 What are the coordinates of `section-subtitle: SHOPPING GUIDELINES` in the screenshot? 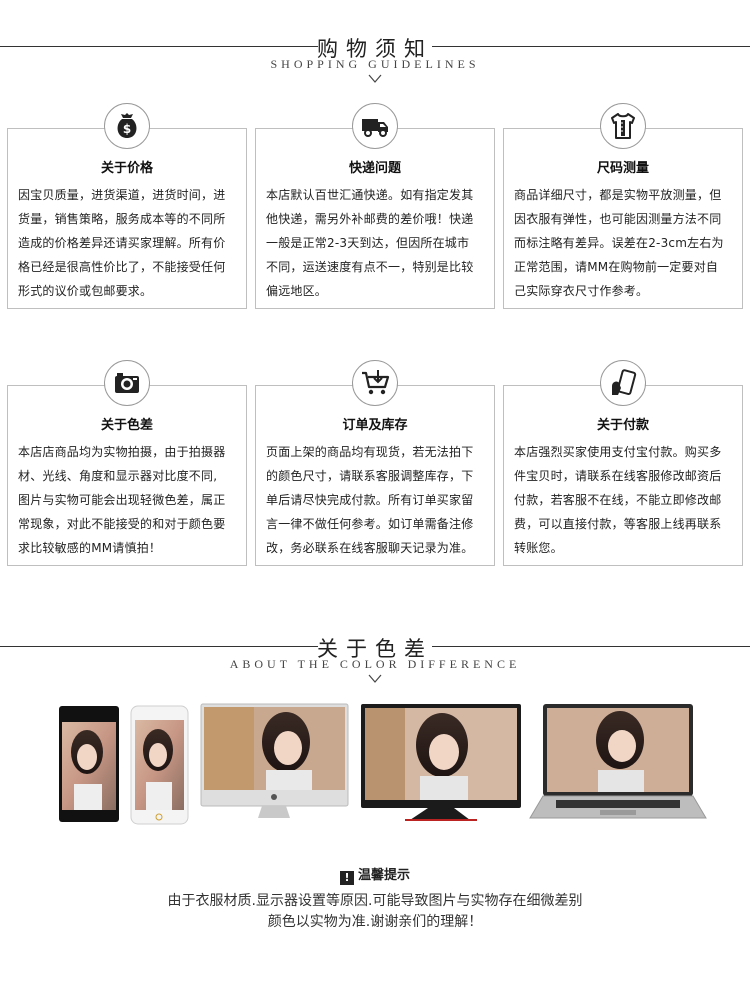 It's located at (375, 64).